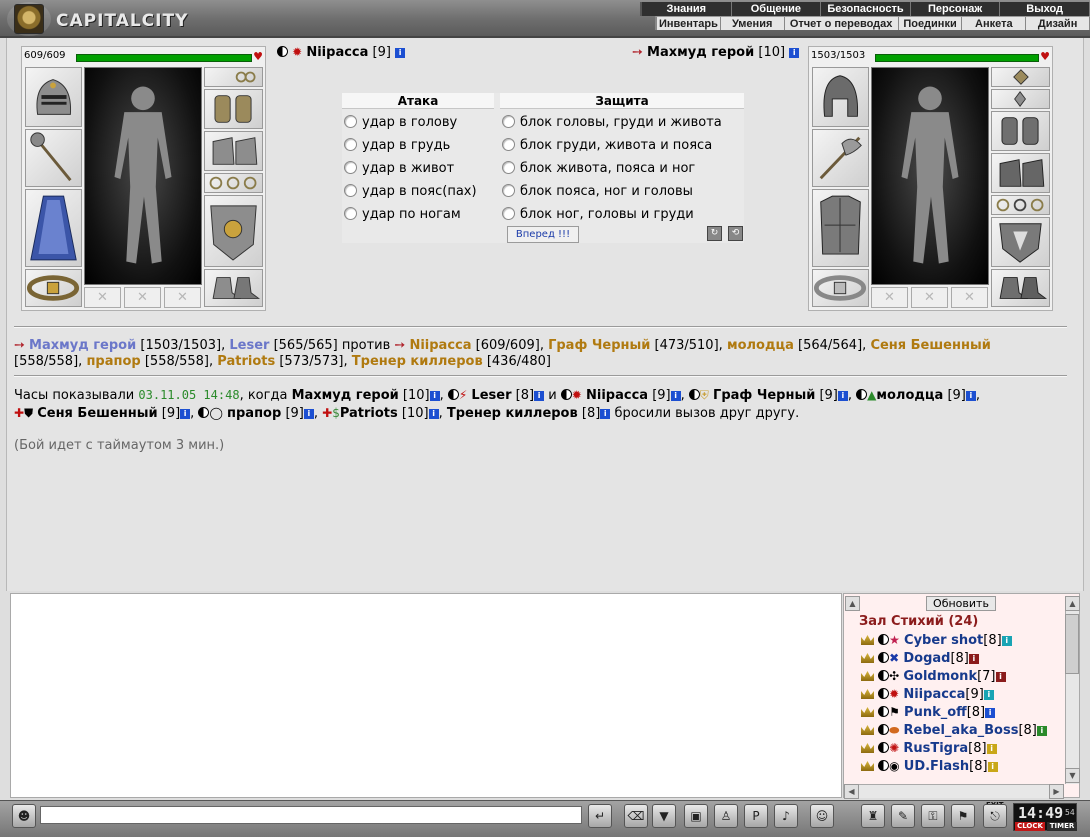 This screenshot has width=1090, height=837. I want to click on player-name: Punk_off, so click(935, 712).